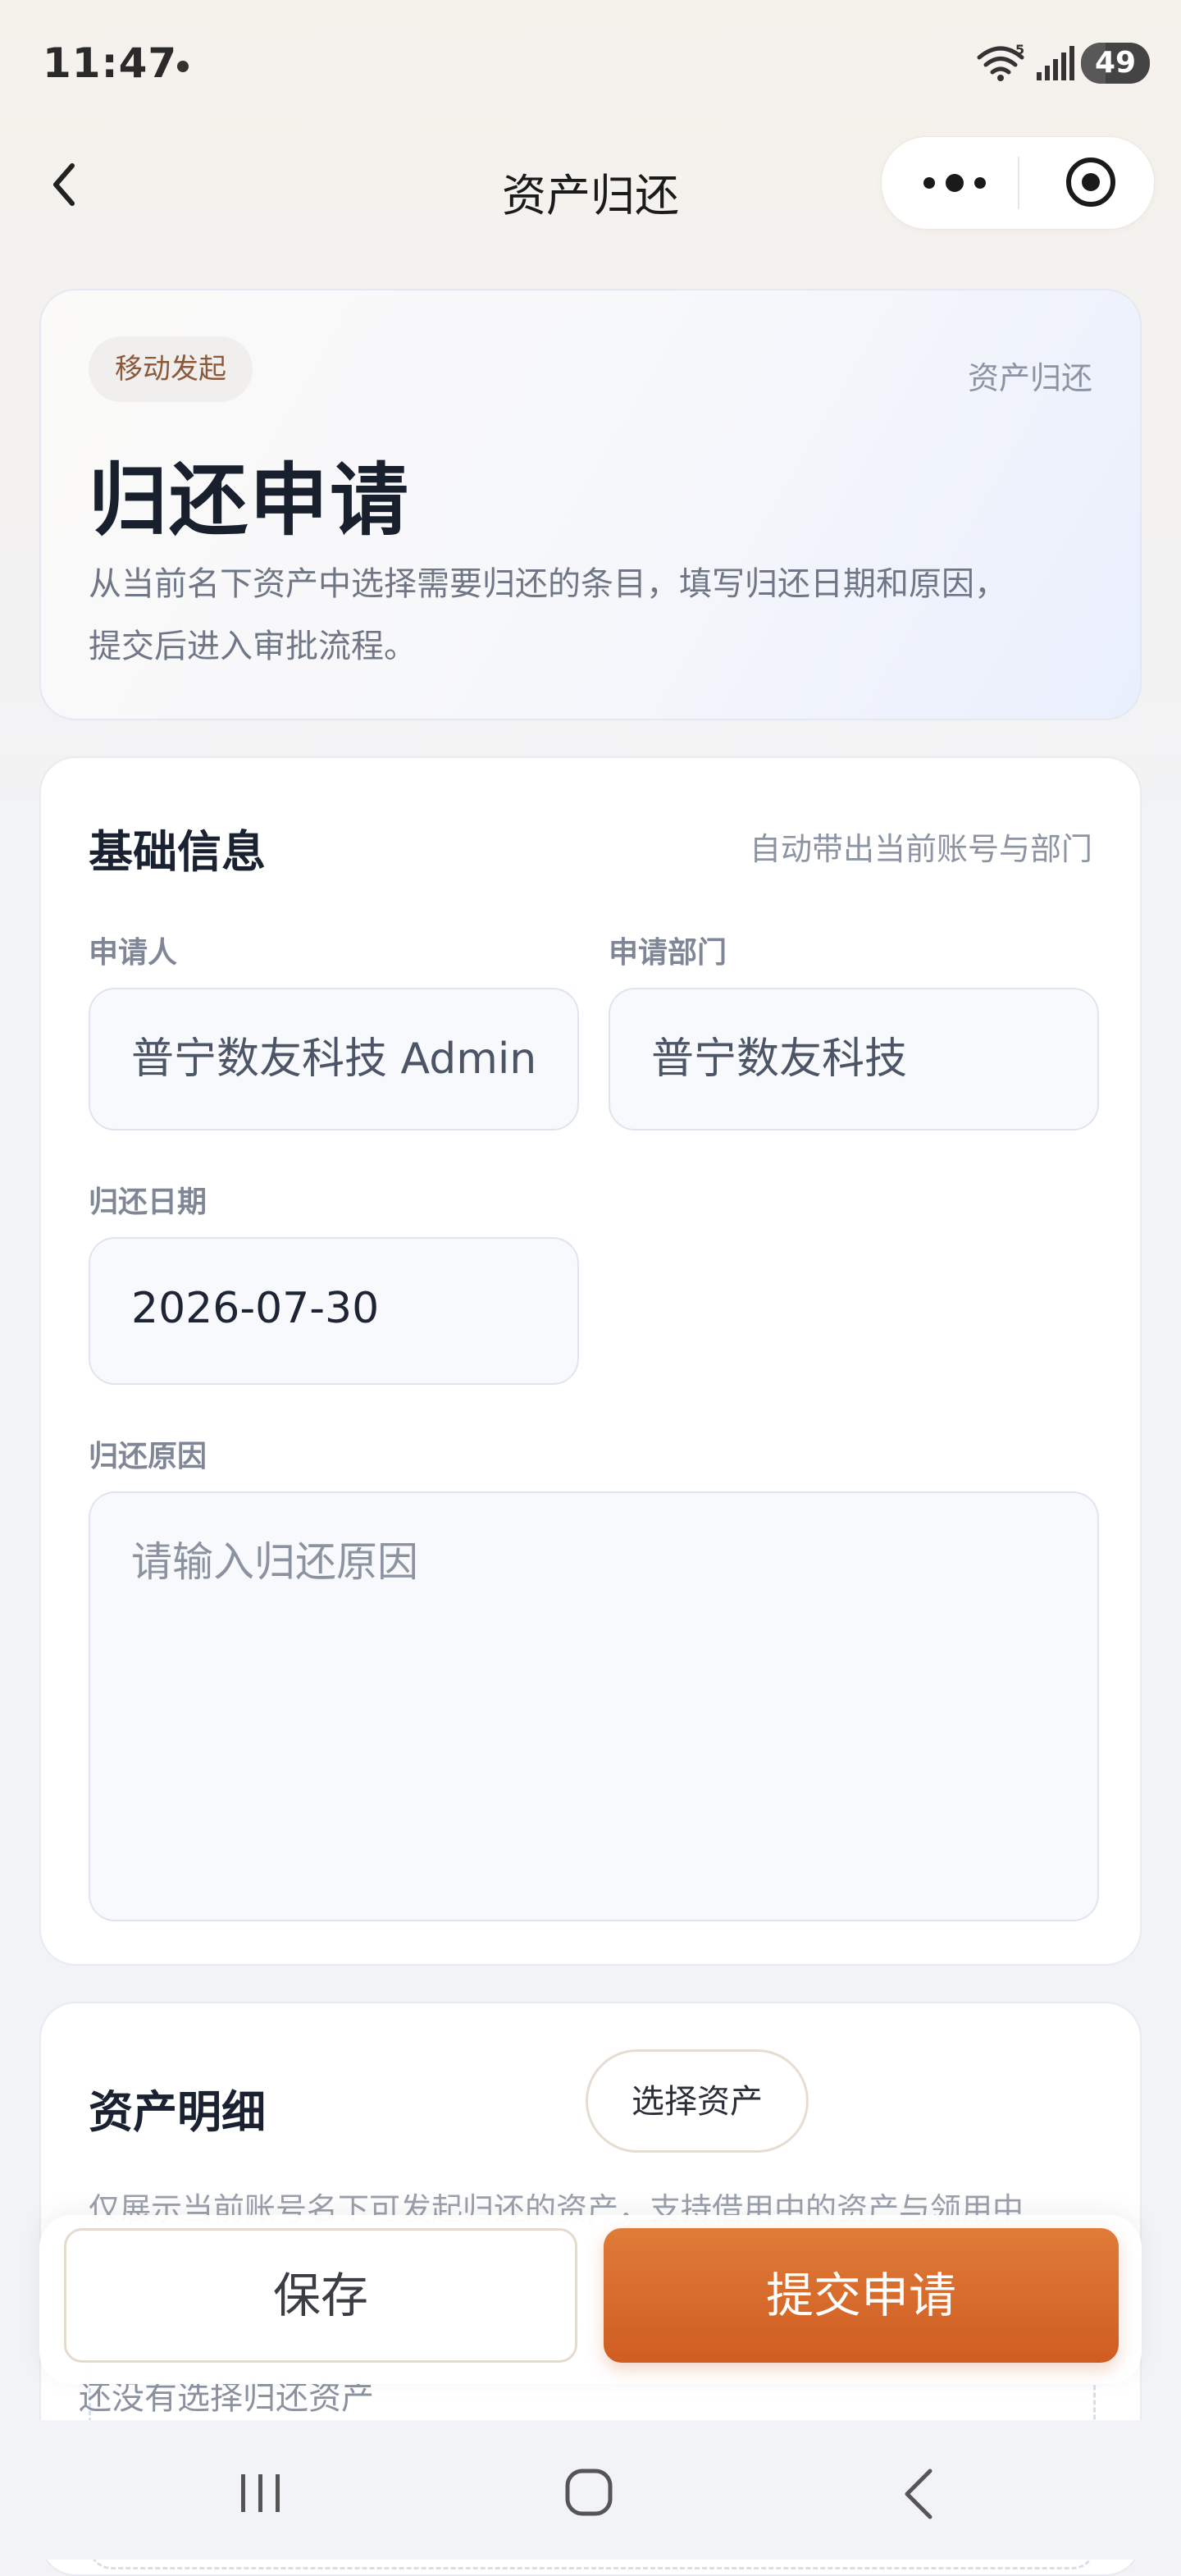  What do you see at coordinates (1020, 50) in the screenshot?
I see `wifi-badge: 5` at bounding box center [1020, 50].